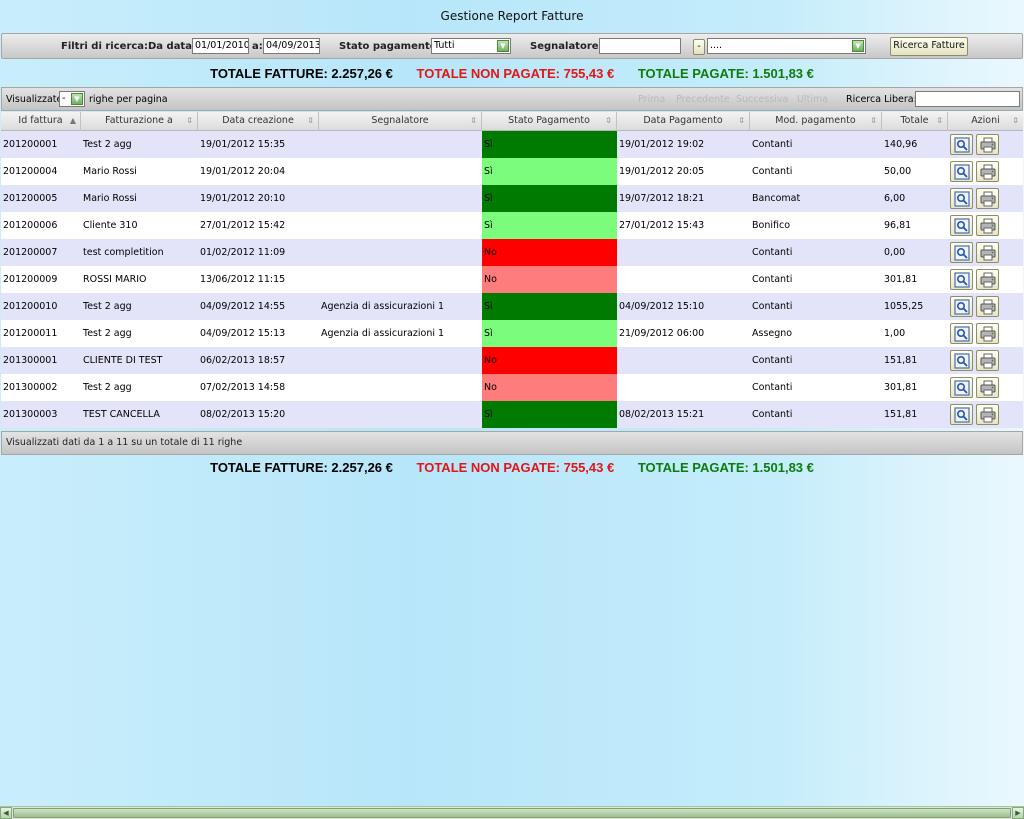 This screenshot has height=819, width=1024. I want to click on col-id: Id fattura ▲, so click(41, 121).